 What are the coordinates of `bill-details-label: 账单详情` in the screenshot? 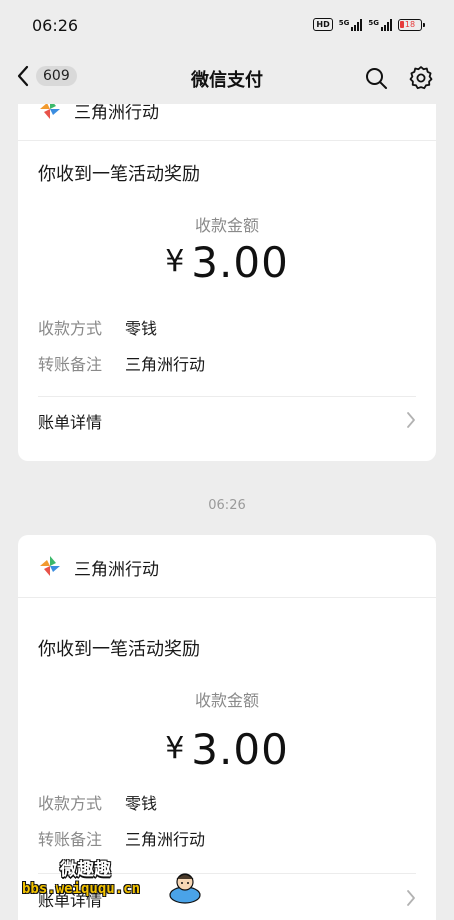 It's located at (70, 422).